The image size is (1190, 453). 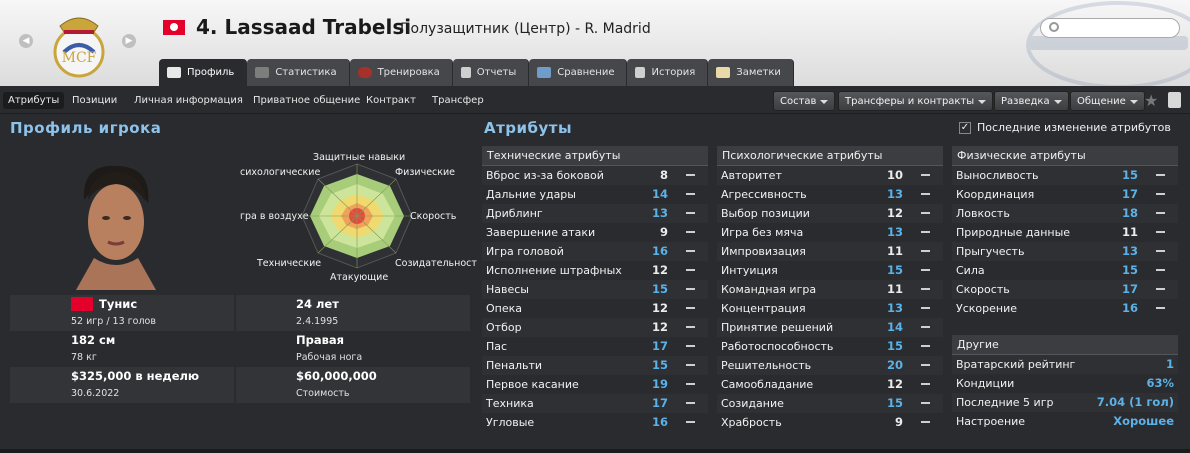 What do you see at coordinates (830, 232) in the screenshot?
I see `attribute-row: Игра без мяча 13` at bounding box center [830, 232].